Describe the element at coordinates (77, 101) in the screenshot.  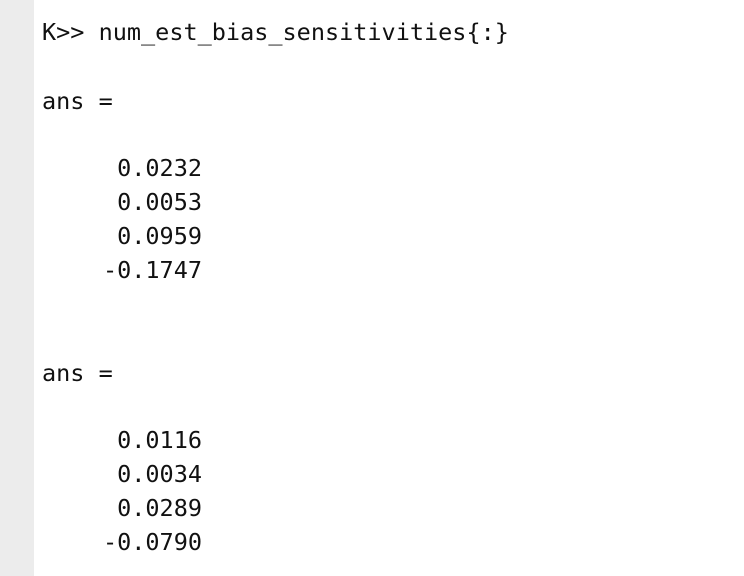
I see `ans-label-1: ans =` at that location.